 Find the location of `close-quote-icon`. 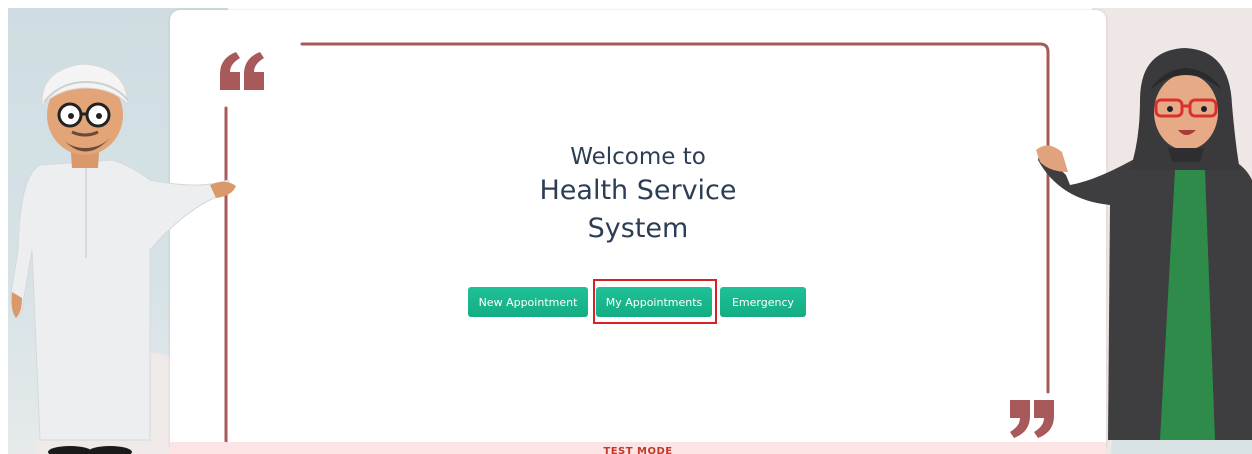

close-quote-icon is located at coordinates (1032, 419).